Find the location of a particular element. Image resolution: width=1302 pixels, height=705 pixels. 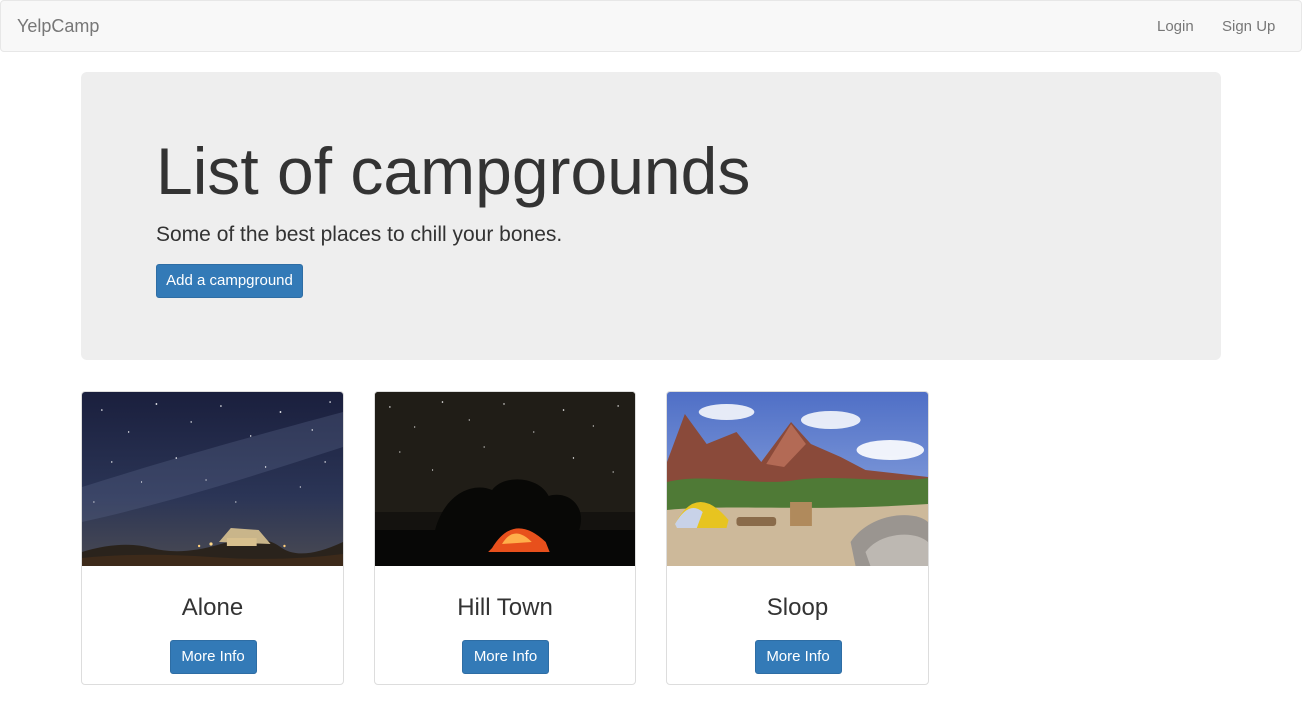

signup-link: Sign Up is located at coordinates (1248, 26).